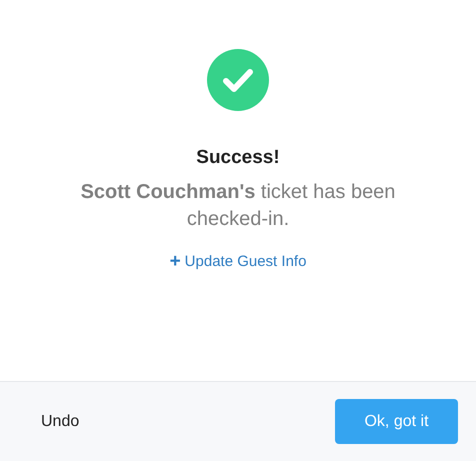  Describe the element at coordinates (238, 261) in the screenshot. I see `update-guest-info-link: + Update Guest Info` at that location.